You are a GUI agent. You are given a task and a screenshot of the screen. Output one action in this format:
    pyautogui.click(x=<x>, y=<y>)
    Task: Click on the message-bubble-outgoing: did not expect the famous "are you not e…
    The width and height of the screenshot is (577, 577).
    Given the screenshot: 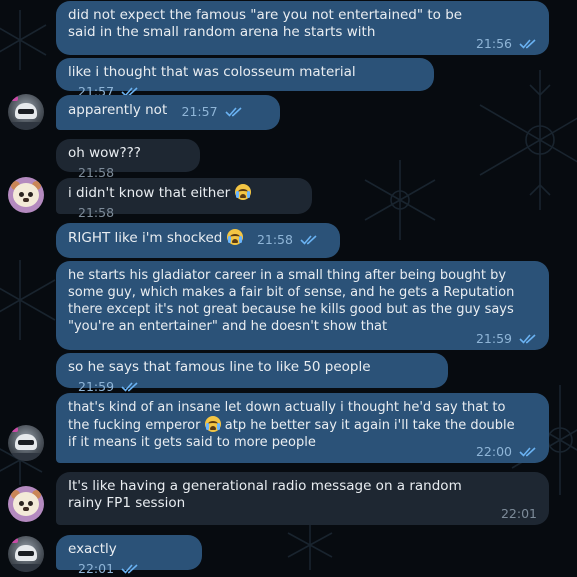 What is the action you would take?
    pyautogui.click(x=302, y=28)
    